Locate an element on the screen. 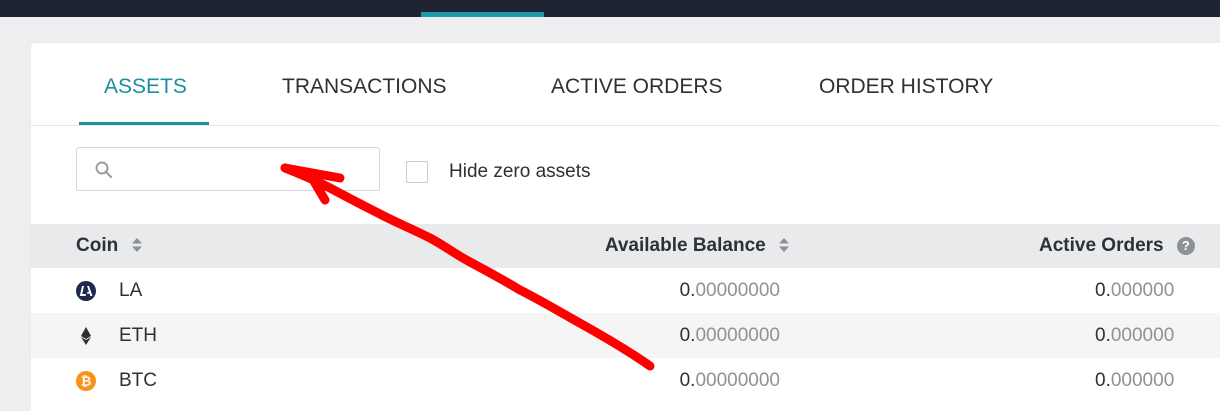 This screenshot has width=1220, height=411. tab-order-history: ORDER HISTORY is located at coordinates (906, 87).